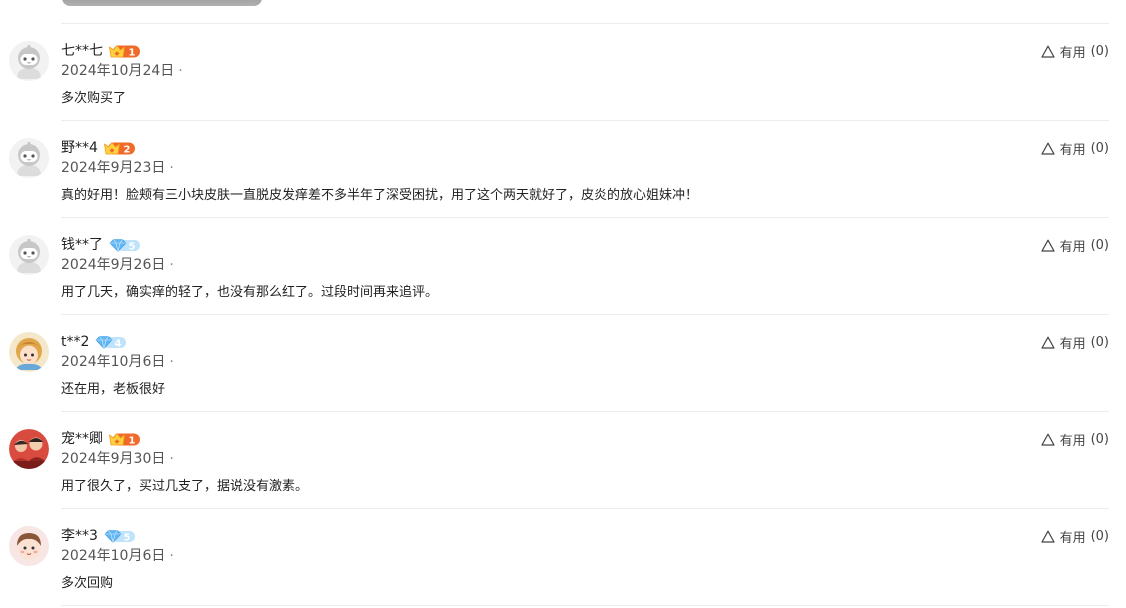 This screenshot has width=1126, height=608. Describe the element at coordinates (585, 605) in the screenshot. I see `divider` at that location.